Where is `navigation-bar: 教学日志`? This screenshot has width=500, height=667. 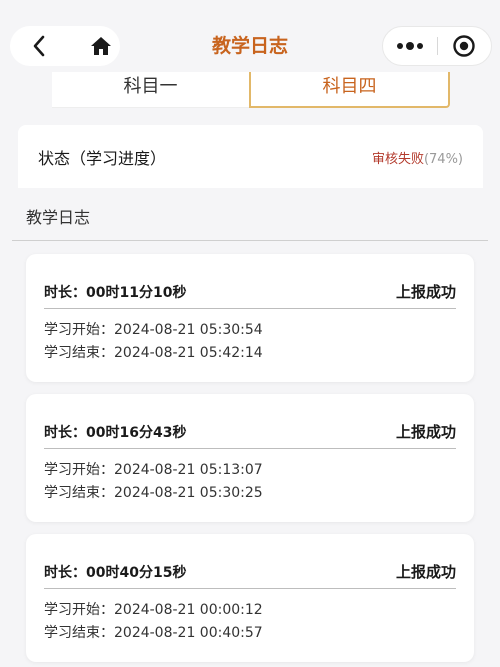 navigation-bar: 教学日志 is located at coordinates (250, 38).